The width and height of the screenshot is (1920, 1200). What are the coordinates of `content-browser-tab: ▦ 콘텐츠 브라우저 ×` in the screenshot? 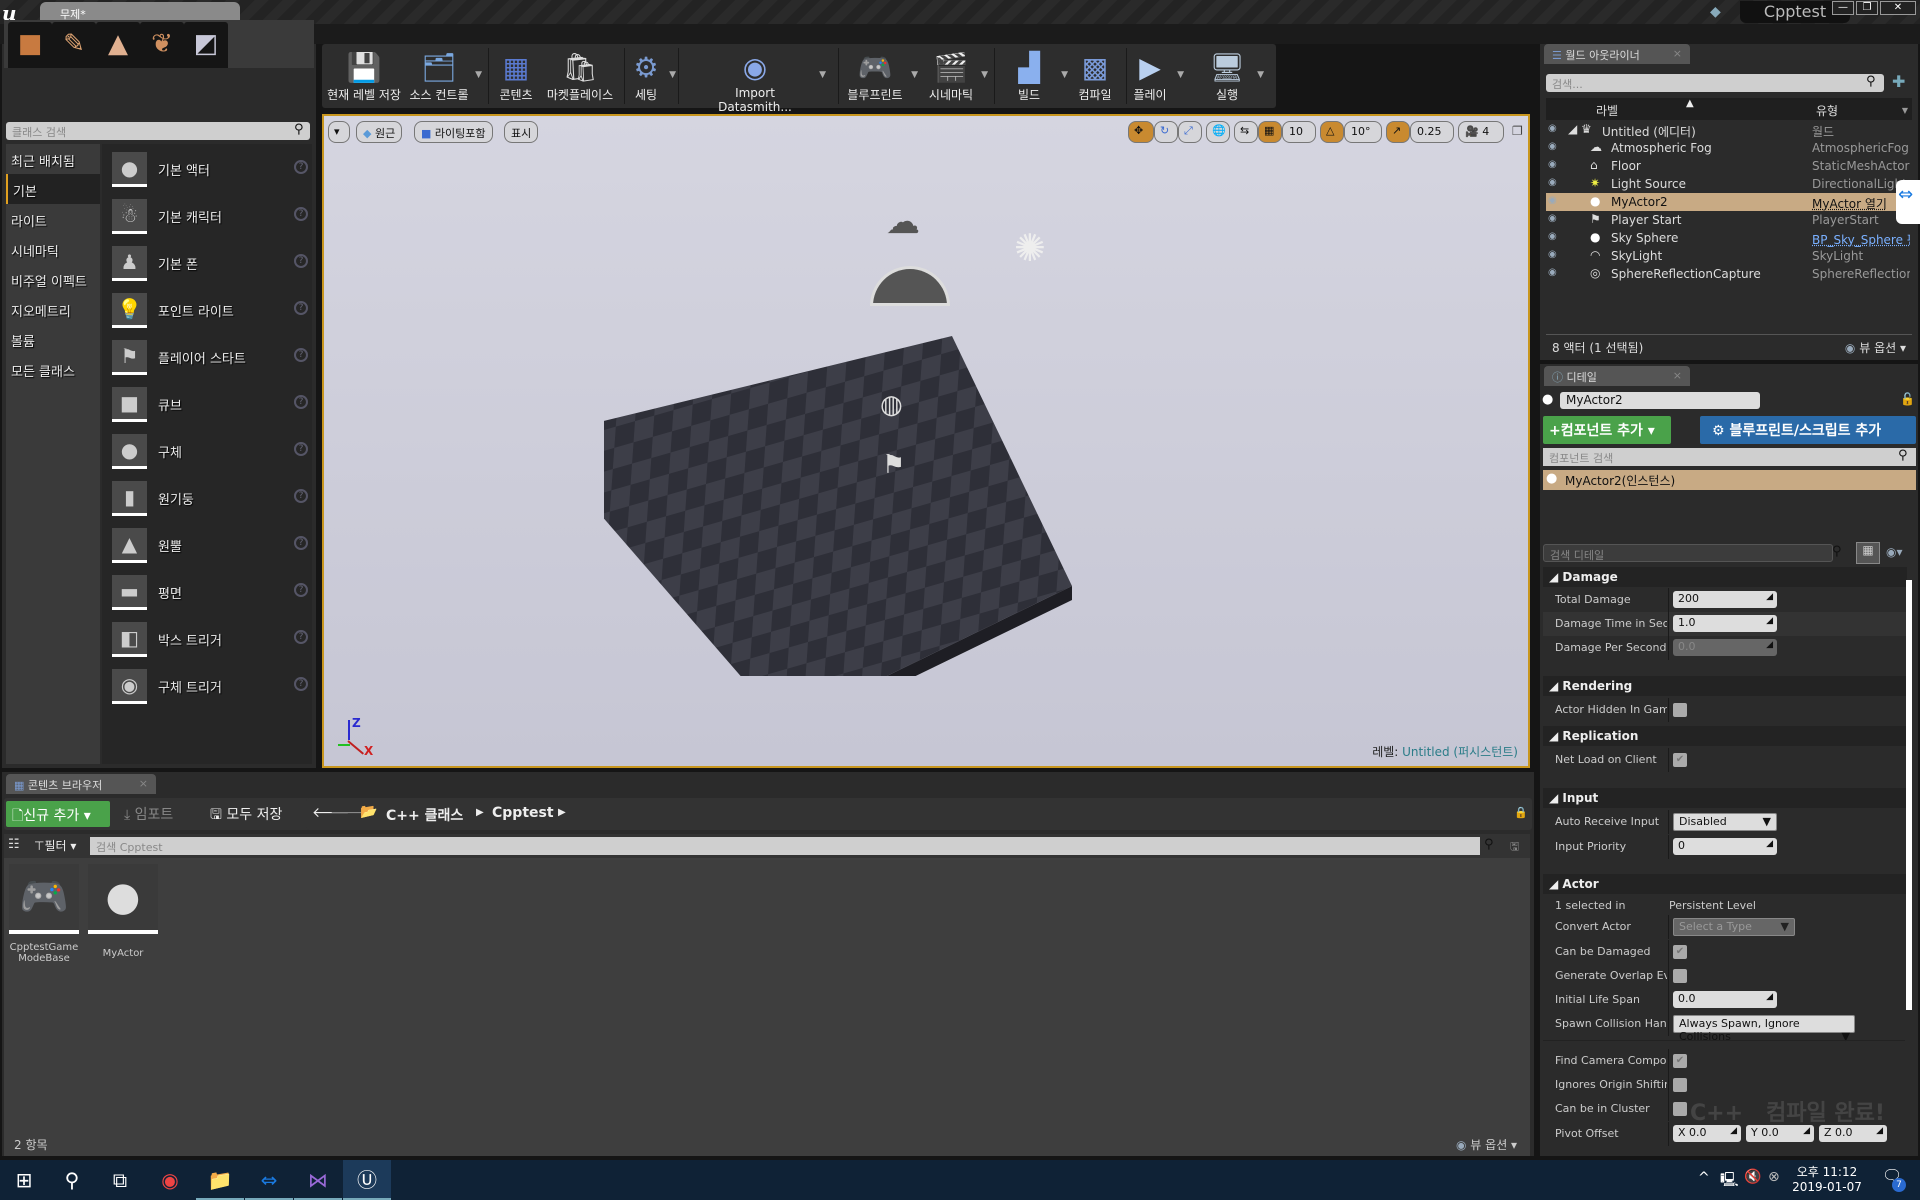 It's located at (81, 784).